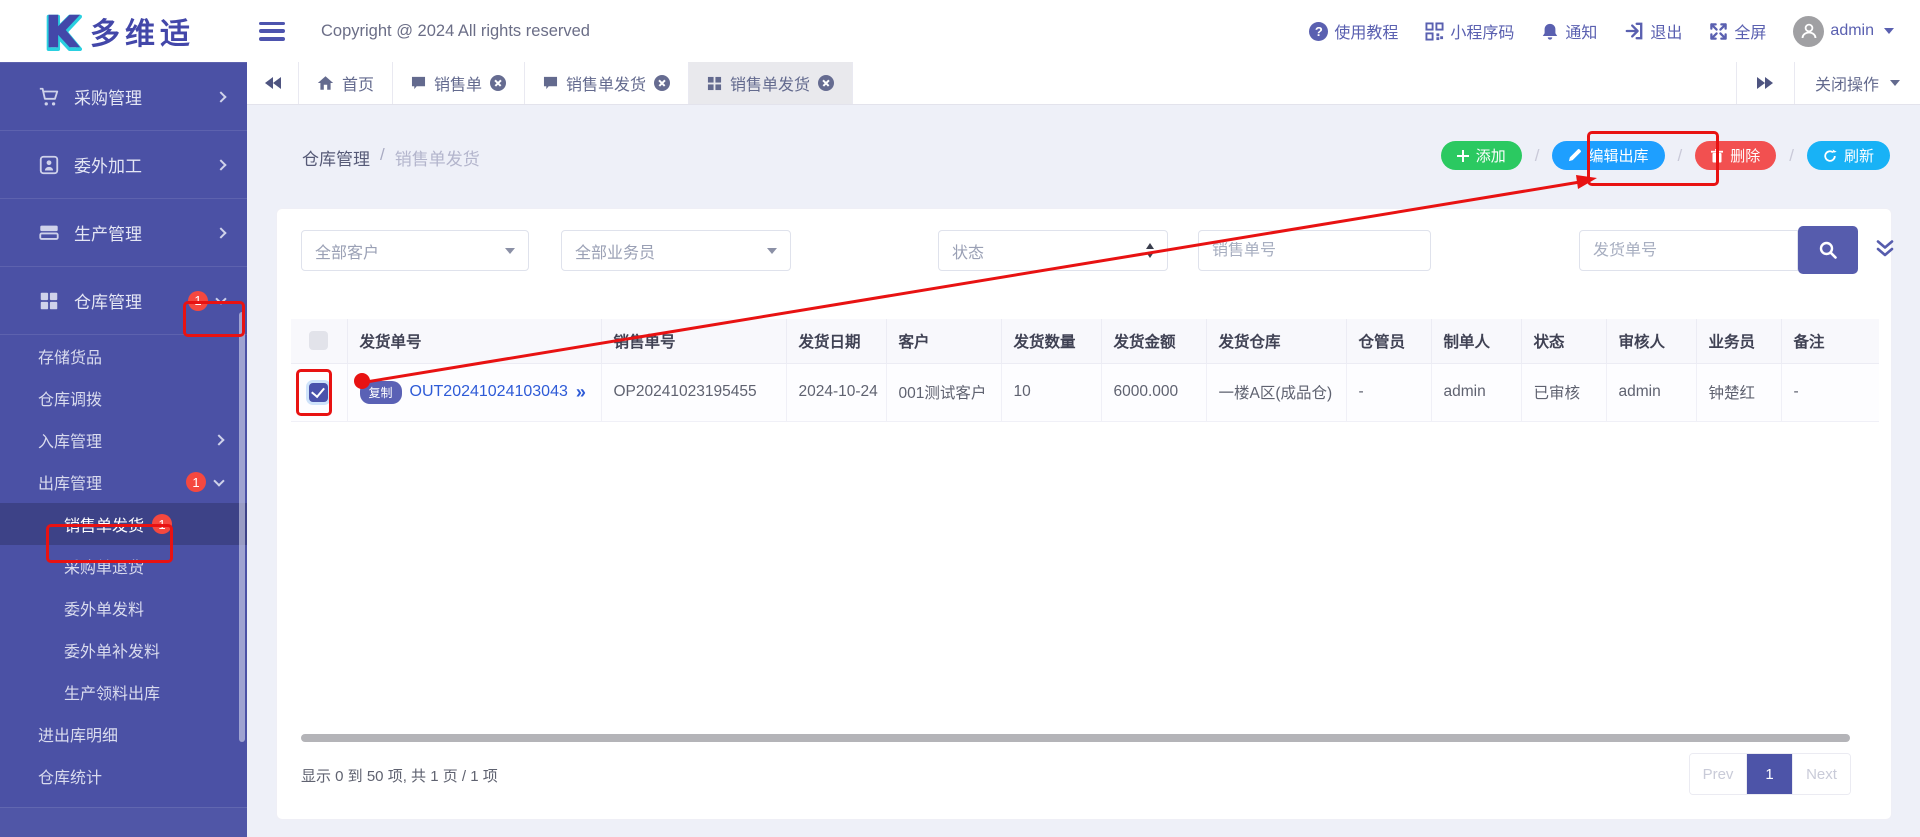  What do you see at coordinates (123, 440) in the screenshot?
I see `sidebar-item-inbound: 入库管理` at bounding box center [123, 440].